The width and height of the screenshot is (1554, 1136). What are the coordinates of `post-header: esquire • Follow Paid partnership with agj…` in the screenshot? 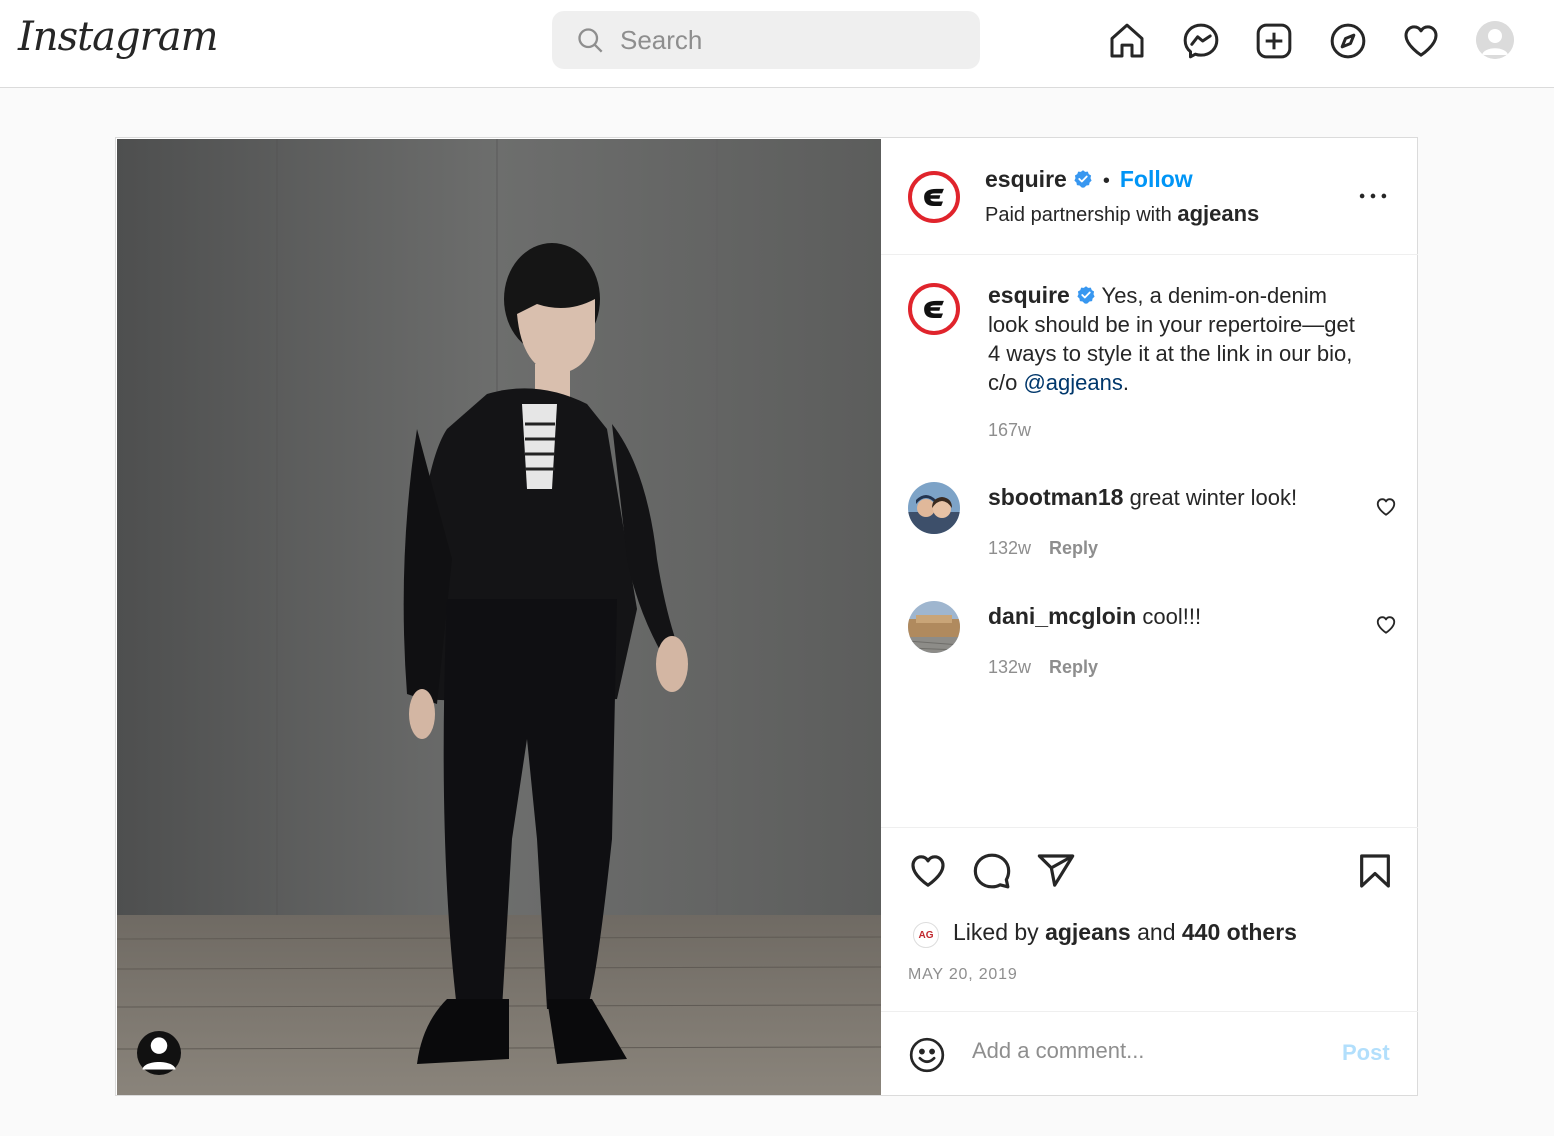 It's located at (1149, 196).